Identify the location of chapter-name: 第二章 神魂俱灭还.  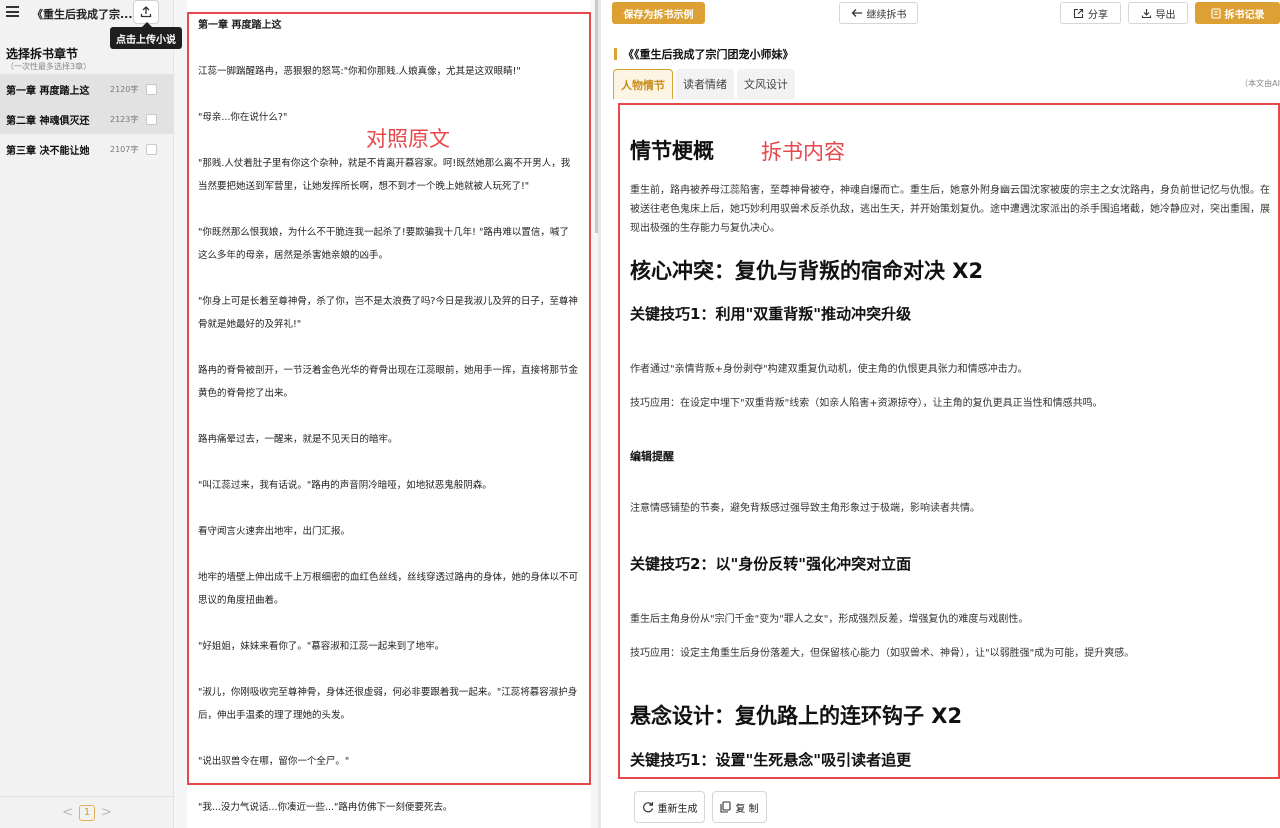
(48, 121).